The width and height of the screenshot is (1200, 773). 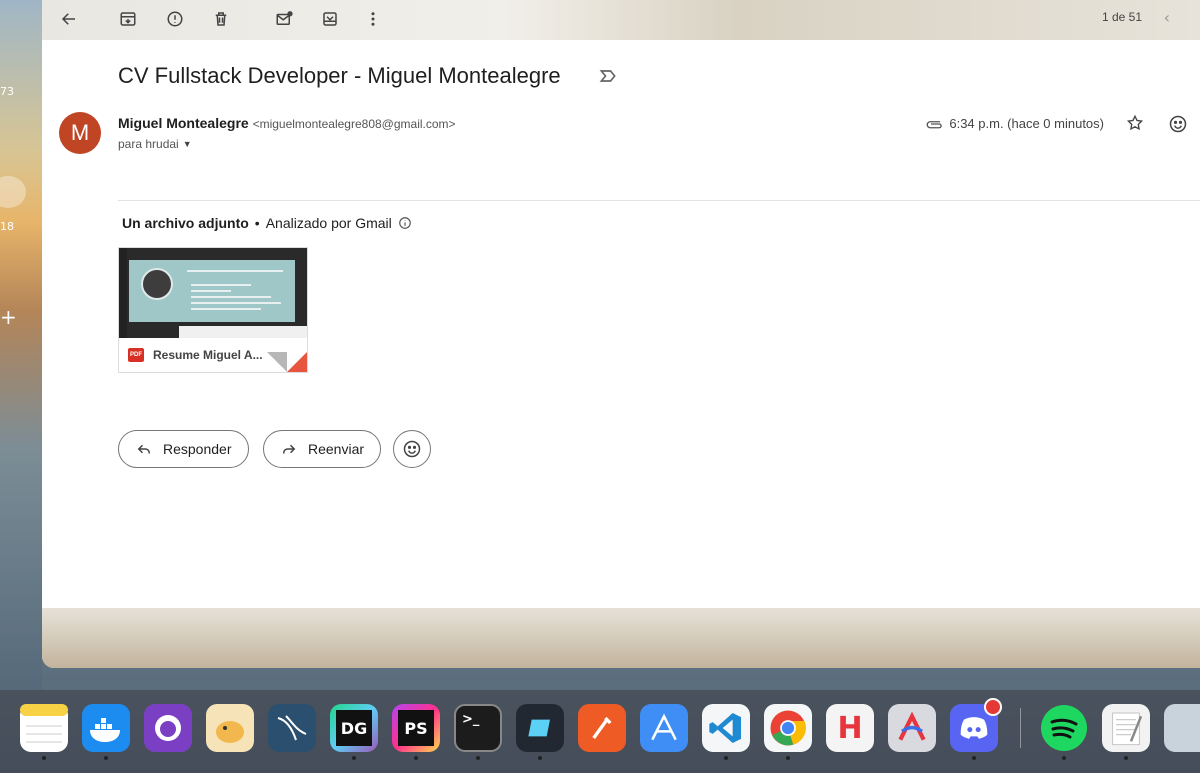 What do you see at coordinates (183, 123) in the screenshot?
I see `sender-name: Miguel Montealegre` at bounding box center [183, 123].